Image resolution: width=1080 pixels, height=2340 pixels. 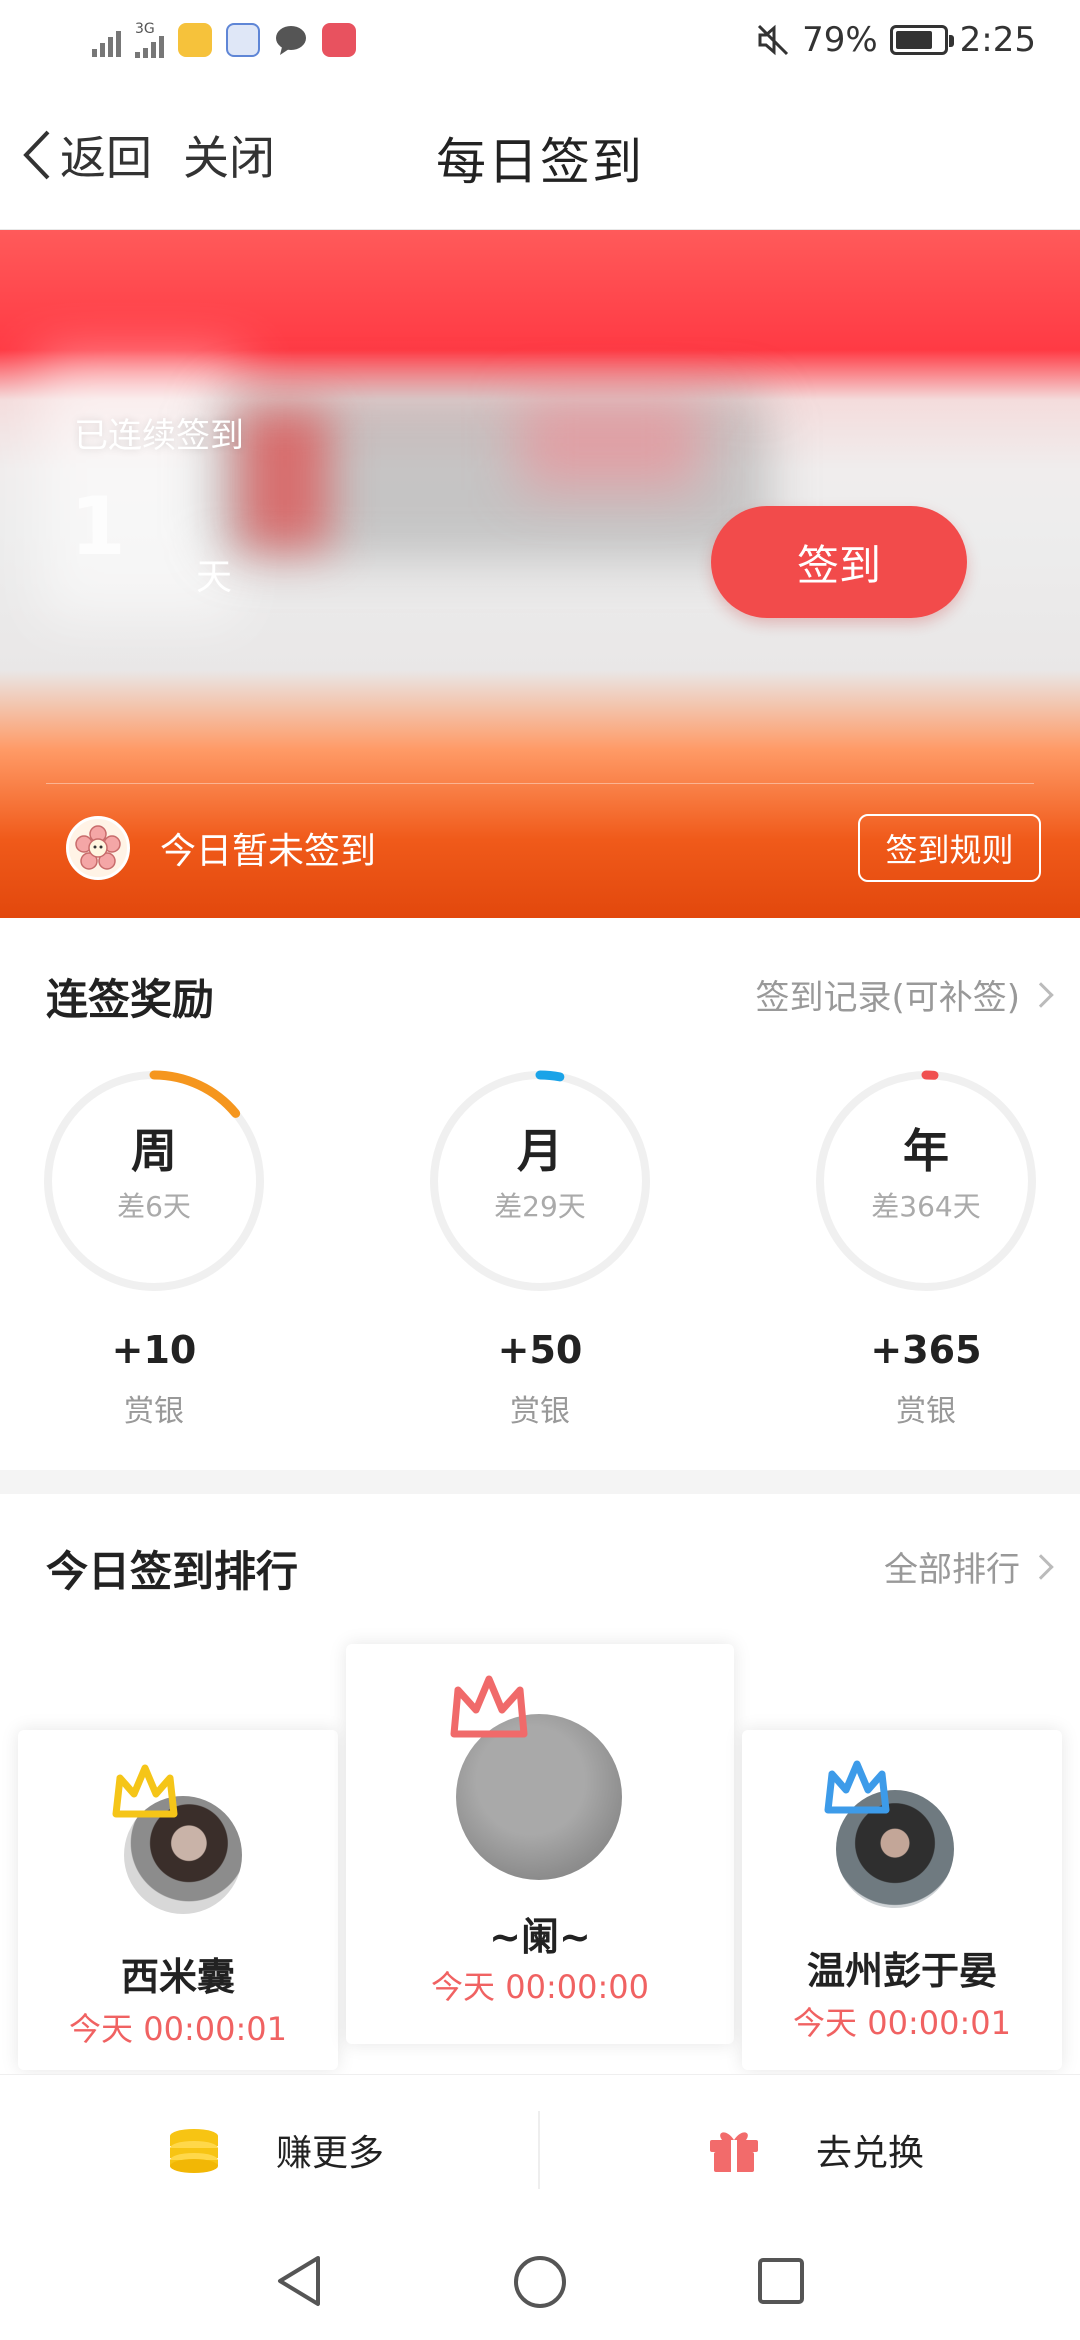 I want to click on battery-percent: 79%, so click(x=840, y=40).